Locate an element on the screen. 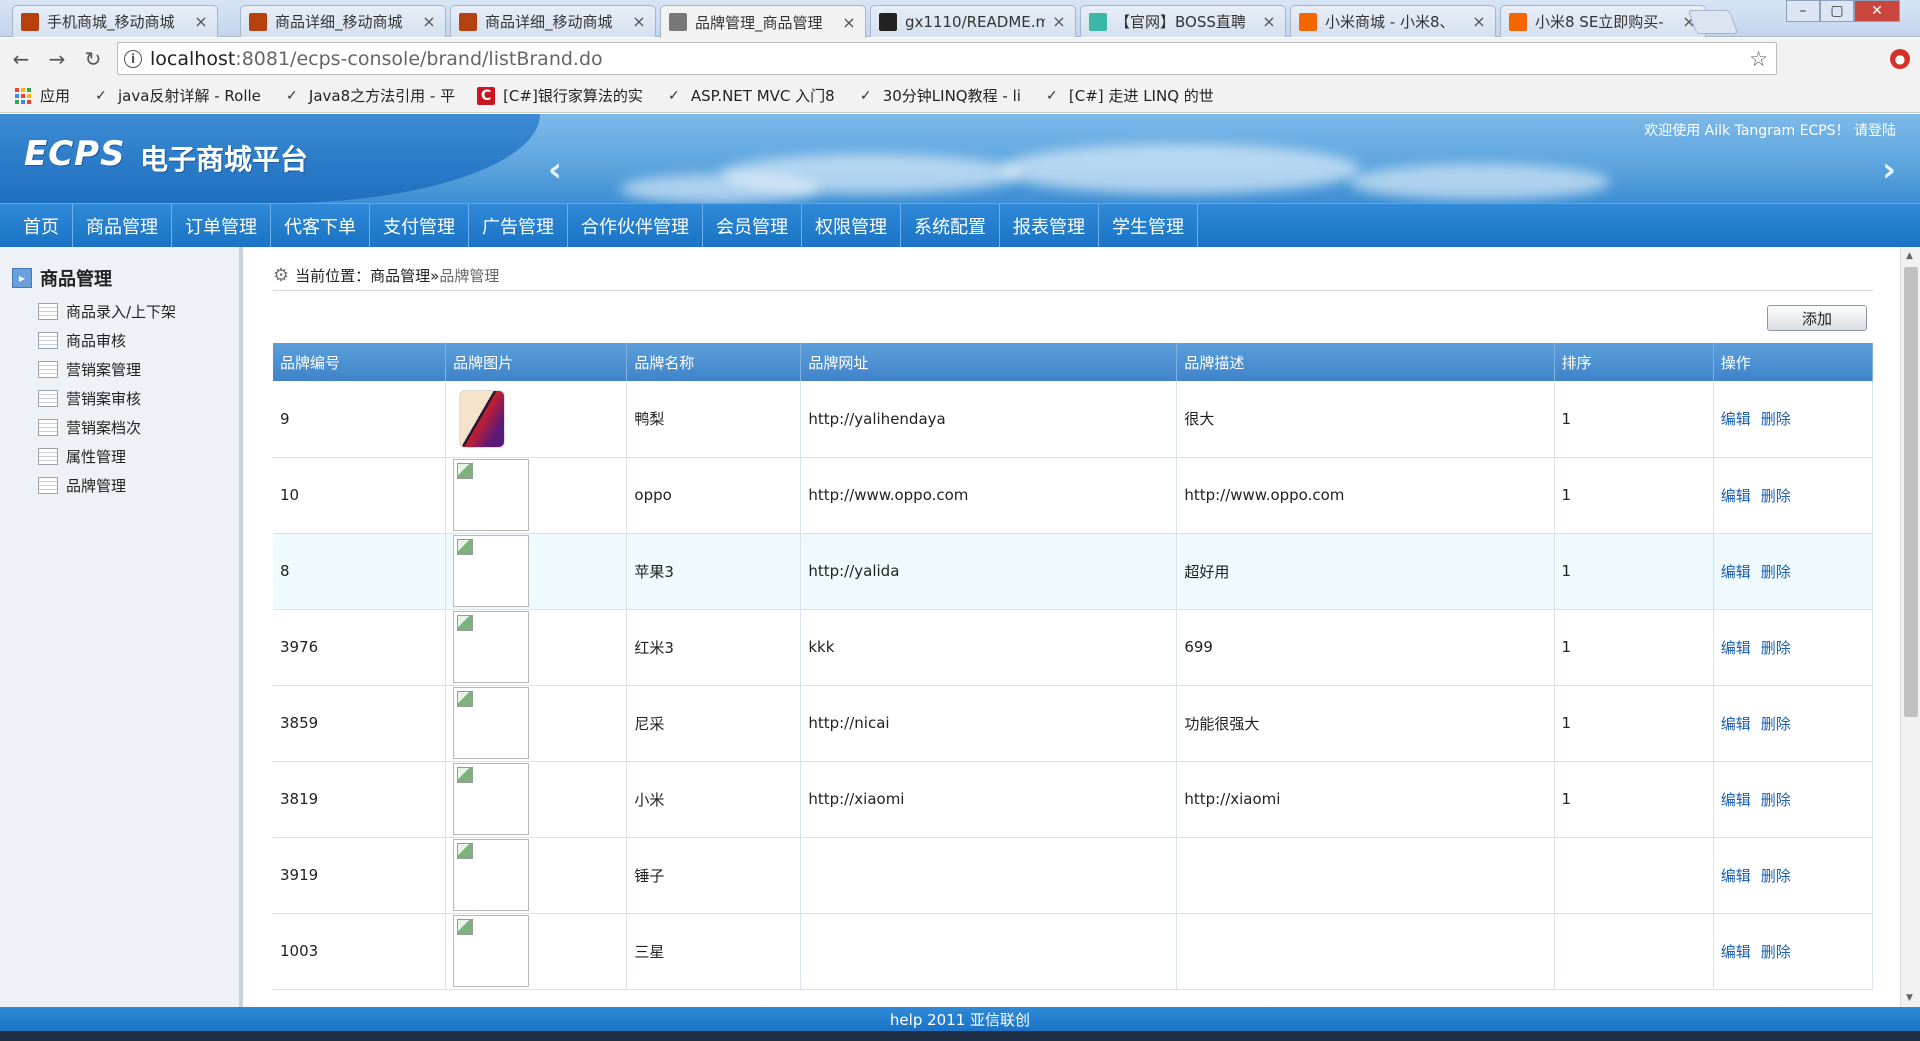 The height and width of the screenshot is (1041, 1920). sidebar-item: 商品录入/上下架 is located at coordinates (107, 311).